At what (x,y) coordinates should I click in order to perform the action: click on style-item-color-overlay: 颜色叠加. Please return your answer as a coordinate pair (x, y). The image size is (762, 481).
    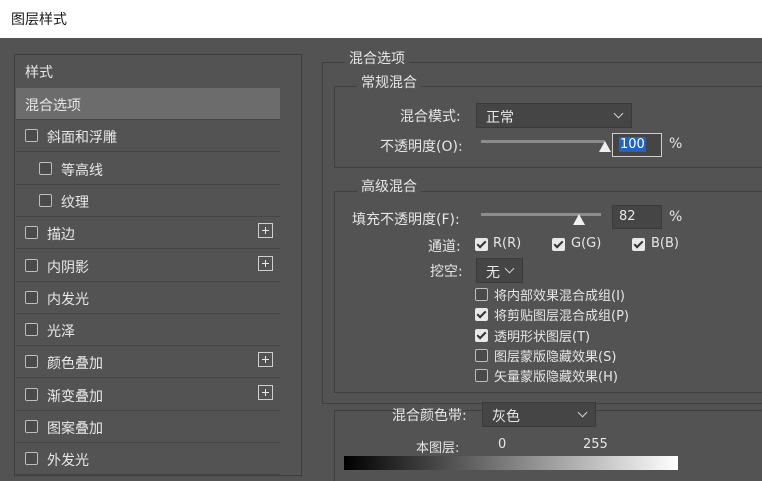
    Looking at the image, I should click on (148, 362).